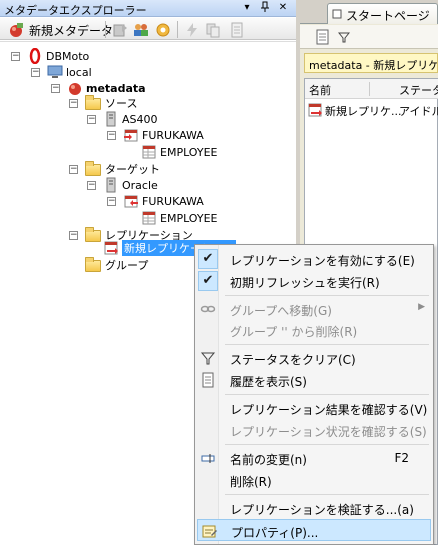 Image resolution: width=438 pixels, height=545 pixels. I want to click on document-icon, so click(237, 30).